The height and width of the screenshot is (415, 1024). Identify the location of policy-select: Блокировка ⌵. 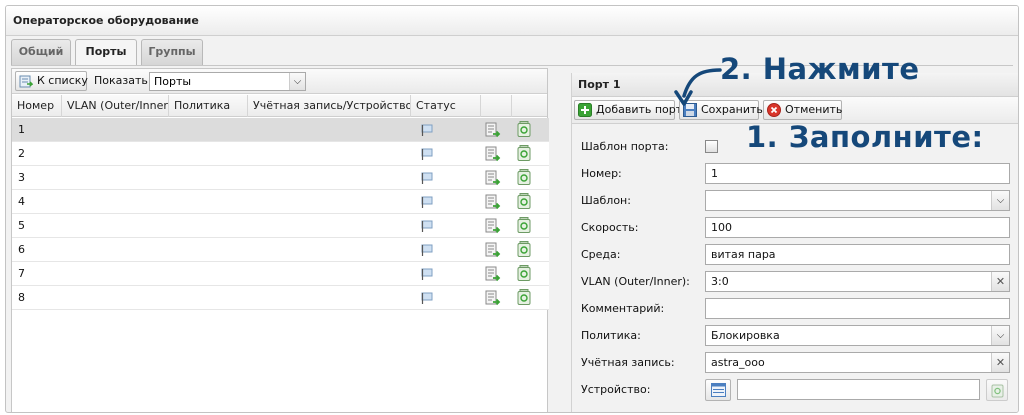
(857, 335).